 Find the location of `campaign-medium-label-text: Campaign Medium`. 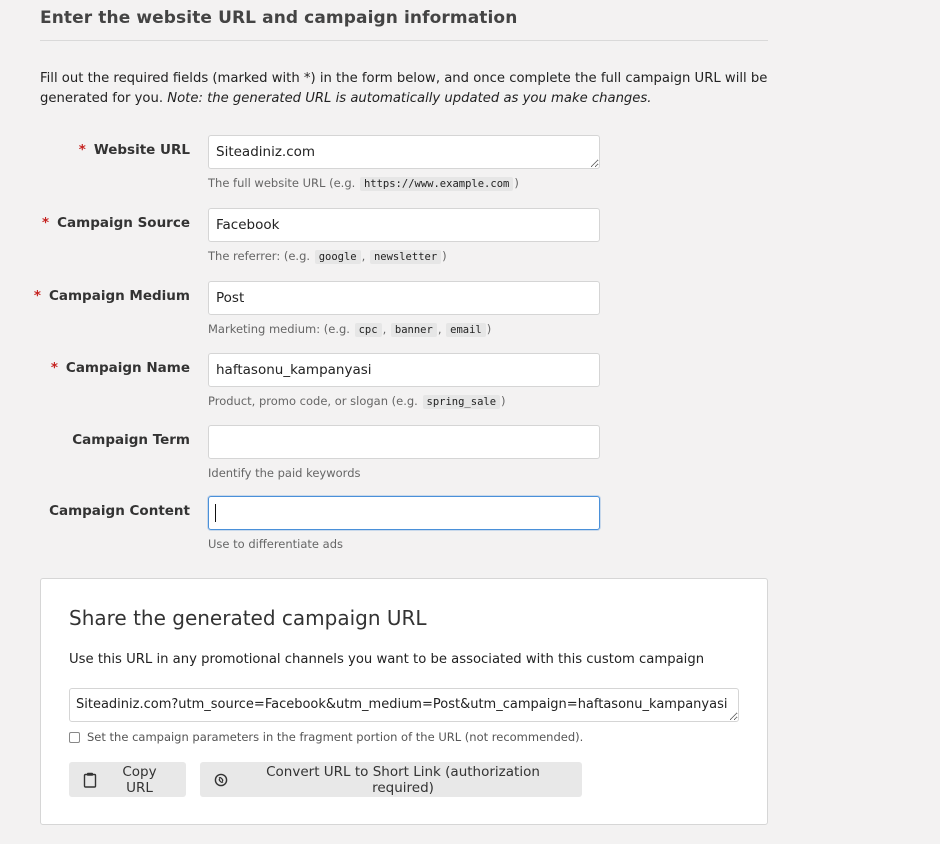

campaign-medium-label-text: Campaign Medium is located at coordinates (119, 296).